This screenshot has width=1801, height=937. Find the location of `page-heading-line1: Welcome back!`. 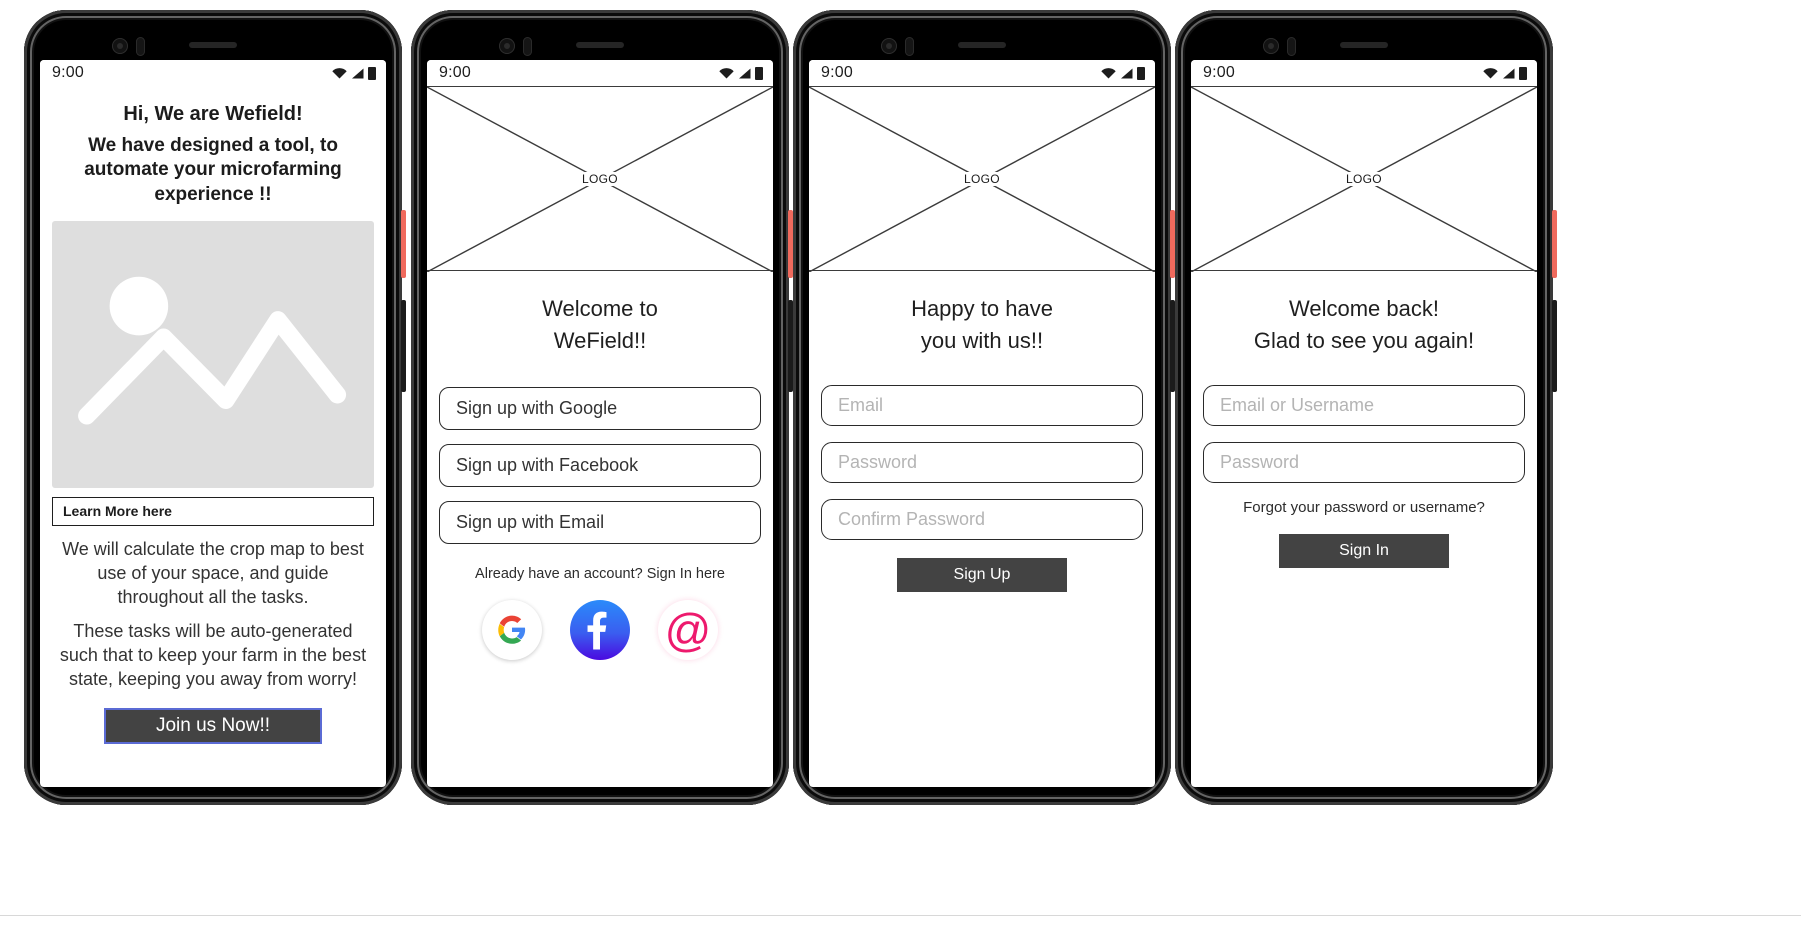

page-heading-line1: Welcome back! is located at coordinates (1364, 308).